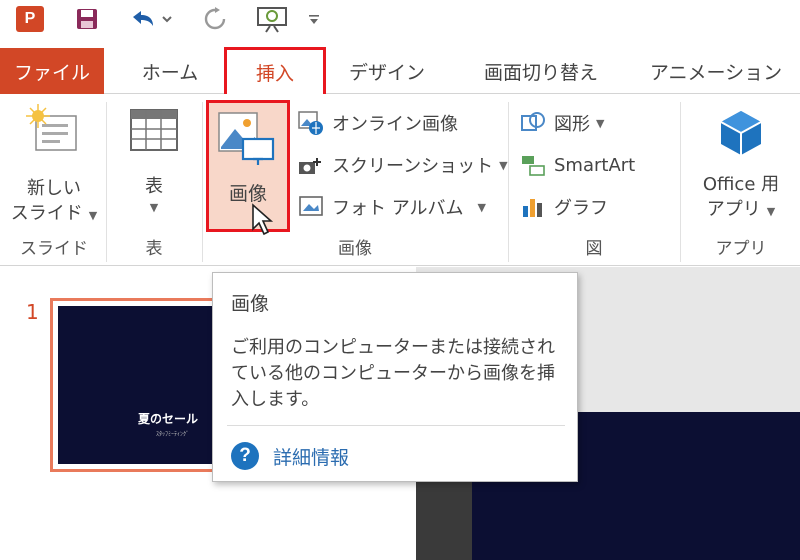  I want to click on chart-icon, so click(533, 207).